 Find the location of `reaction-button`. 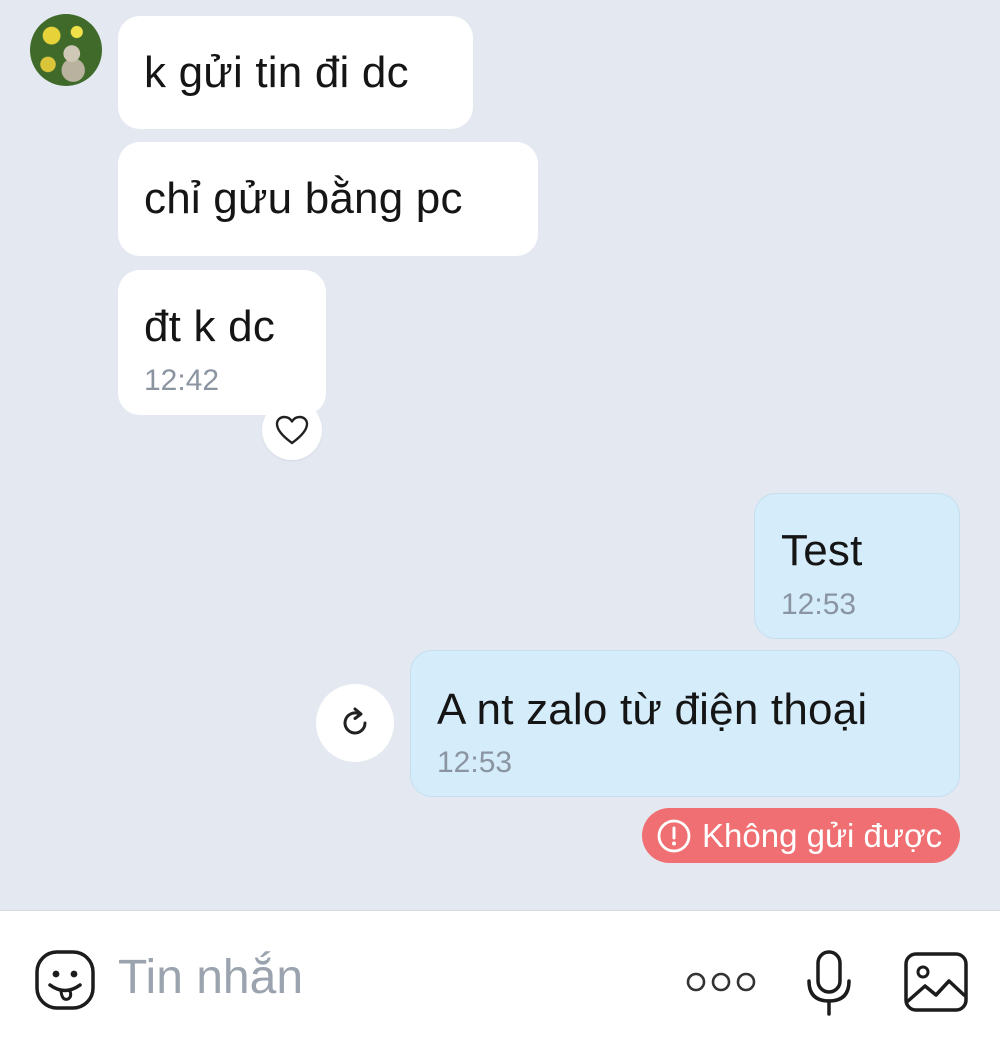

reaction-button is located at coordinates (292, 430).